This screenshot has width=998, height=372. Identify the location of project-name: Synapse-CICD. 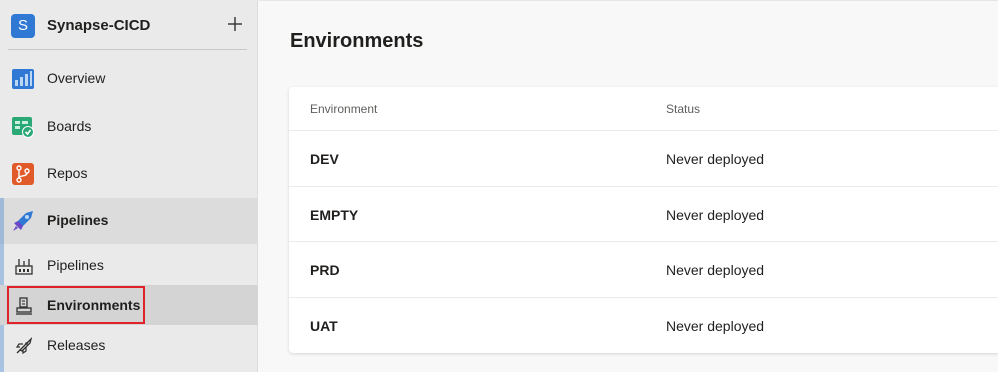
(98, 25).